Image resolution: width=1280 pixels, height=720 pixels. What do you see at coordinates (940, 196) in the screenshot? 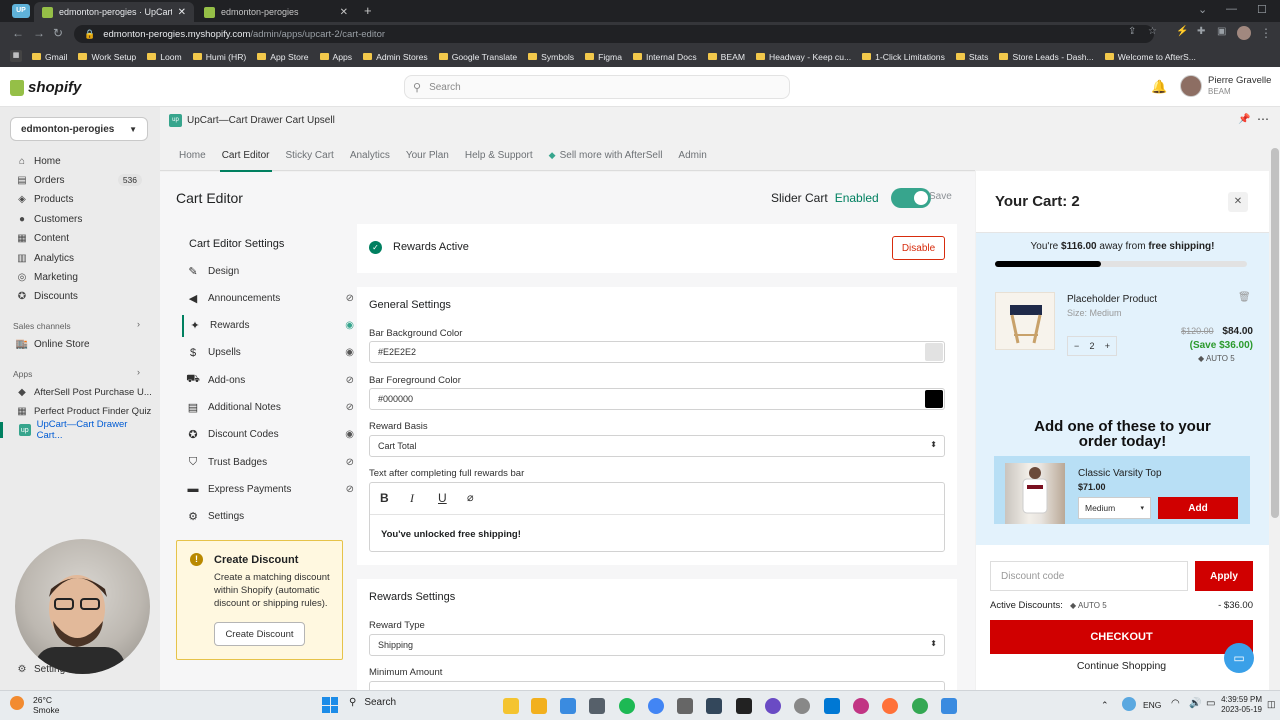
I see `save-button: Save` at bounding box center [940, 196].